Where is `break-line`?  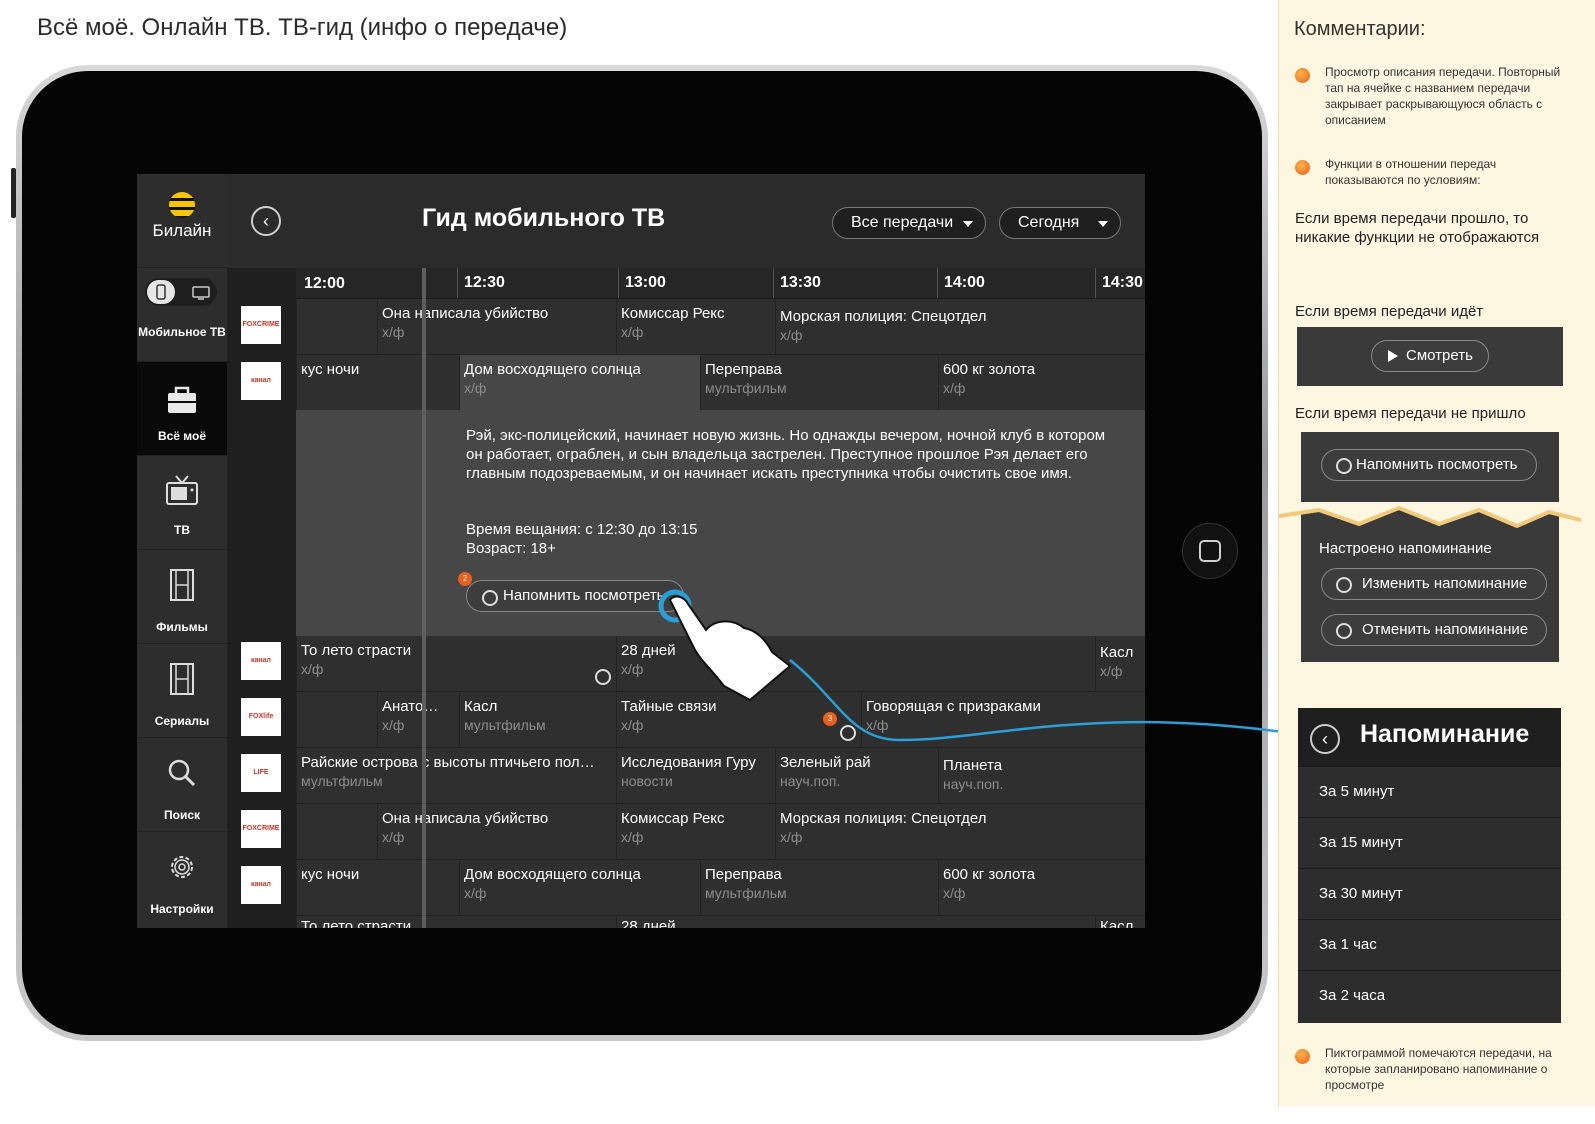
break-line is located at coordinates (1430, 515).